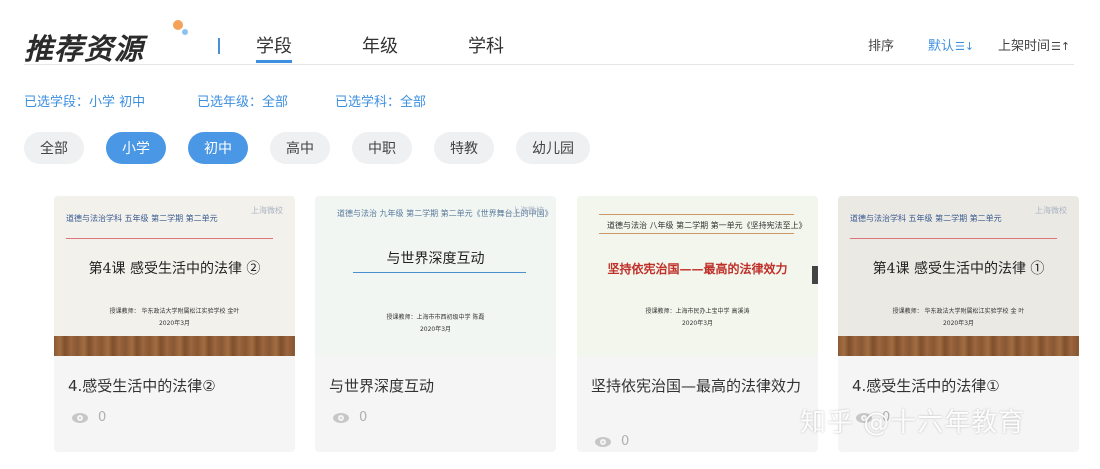 This screenshot has height=469, width=1100. What do you see at coordinates (965, 46) in the screenshot?
I see `sort-desc-icon: ☰↓` at bounding box center [965, 46].